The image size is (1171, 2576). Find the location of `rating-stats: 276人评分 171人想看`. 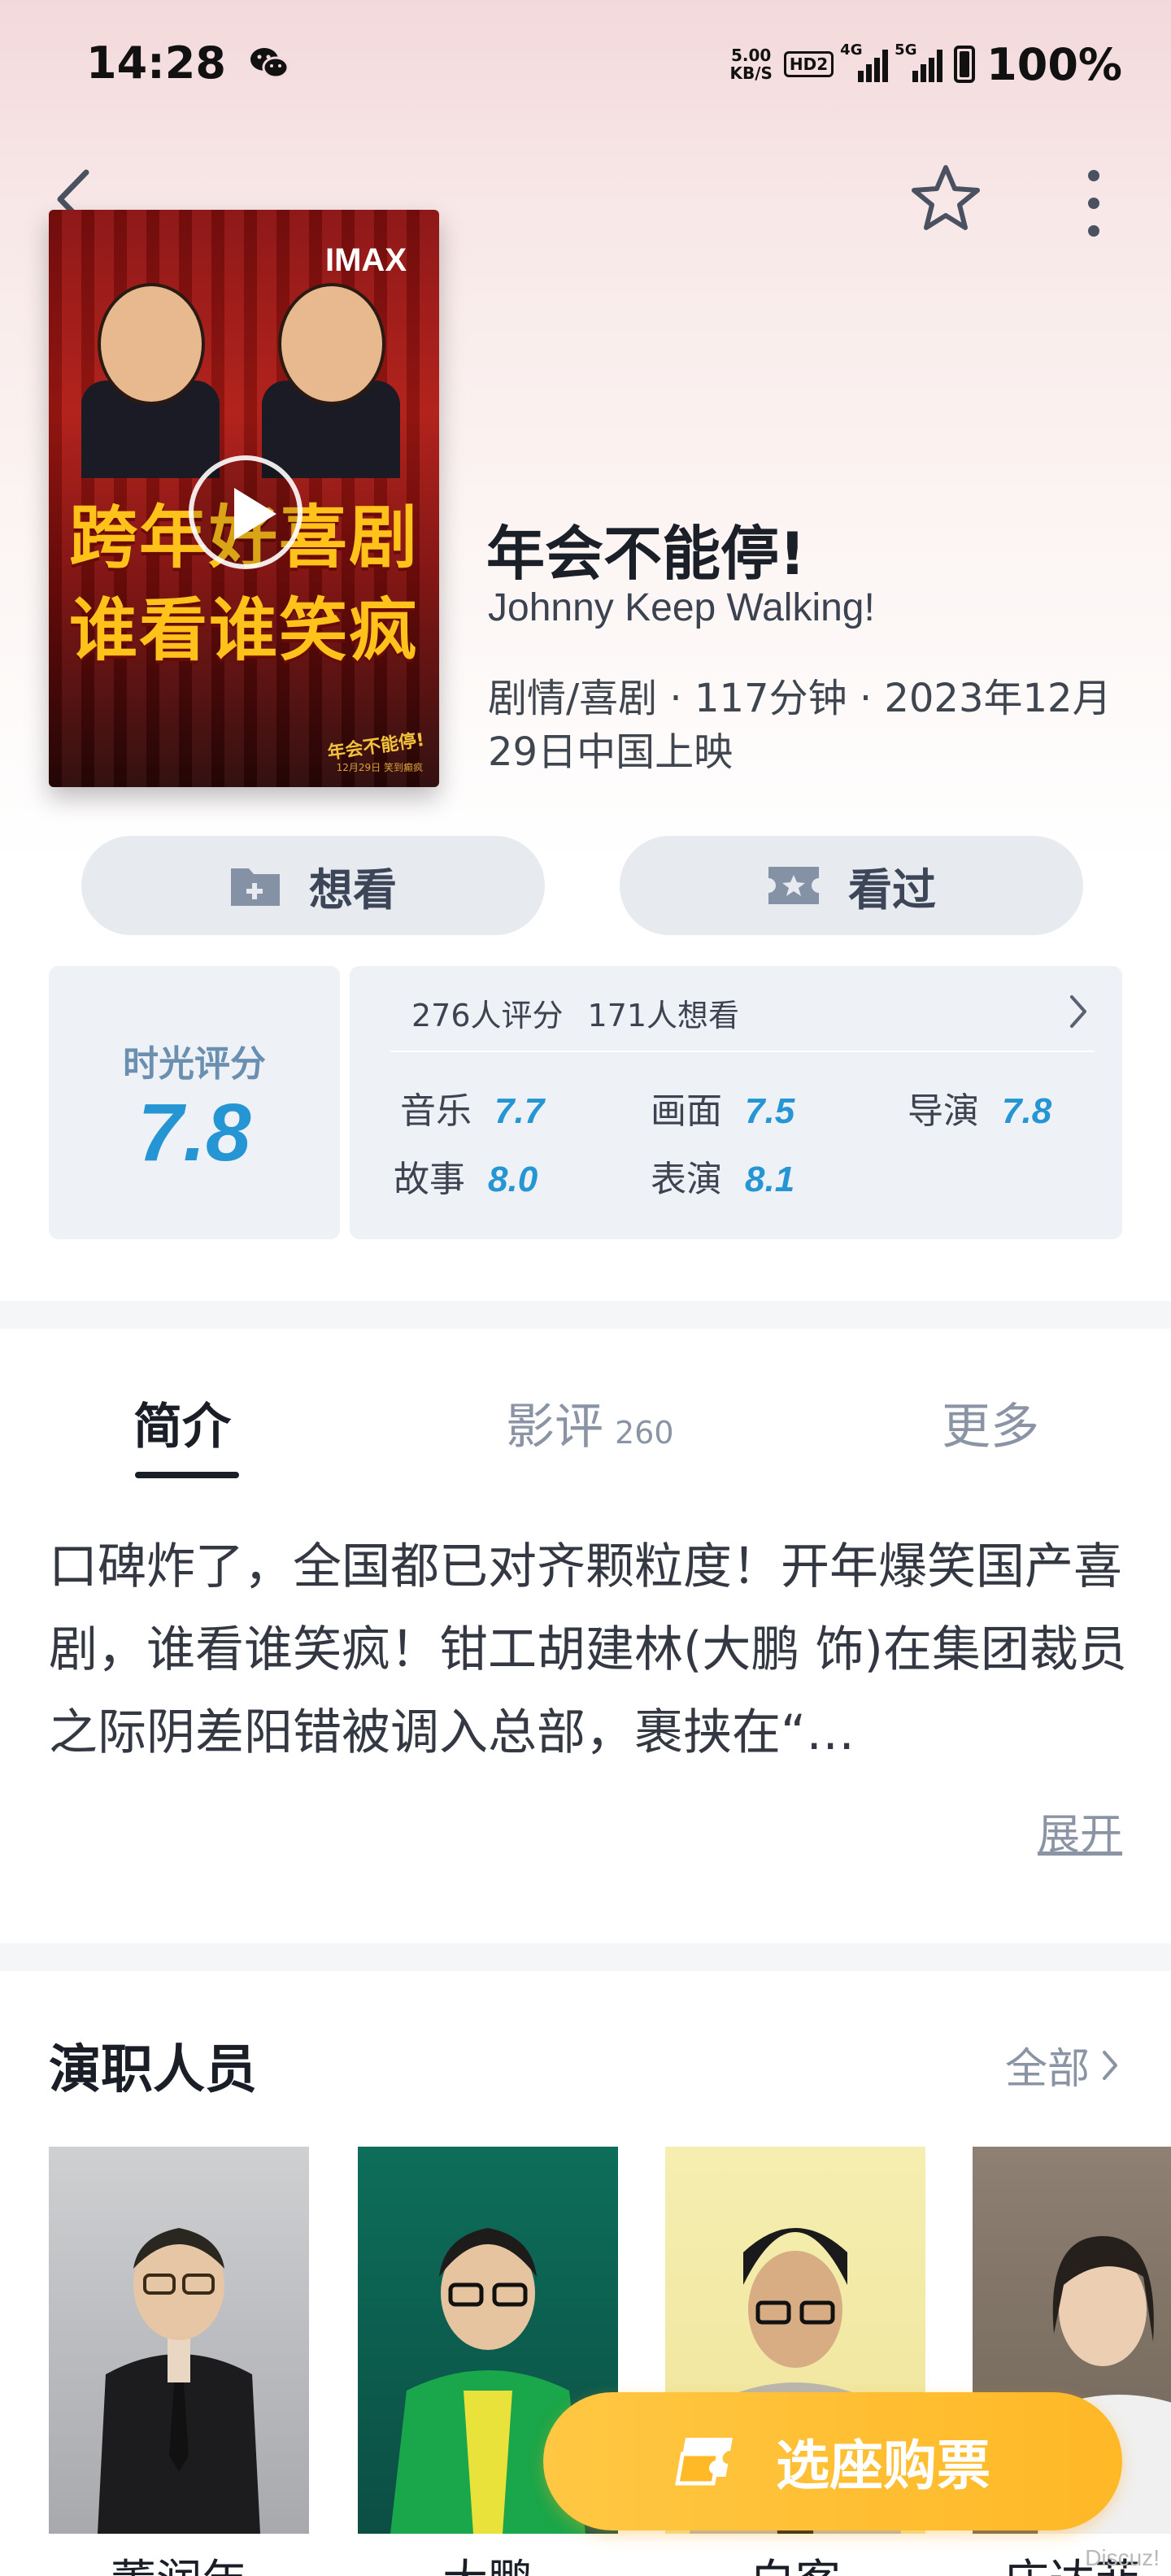

rating-stats: 276人评分 171人想看 is located at coordinates (575, 1013).